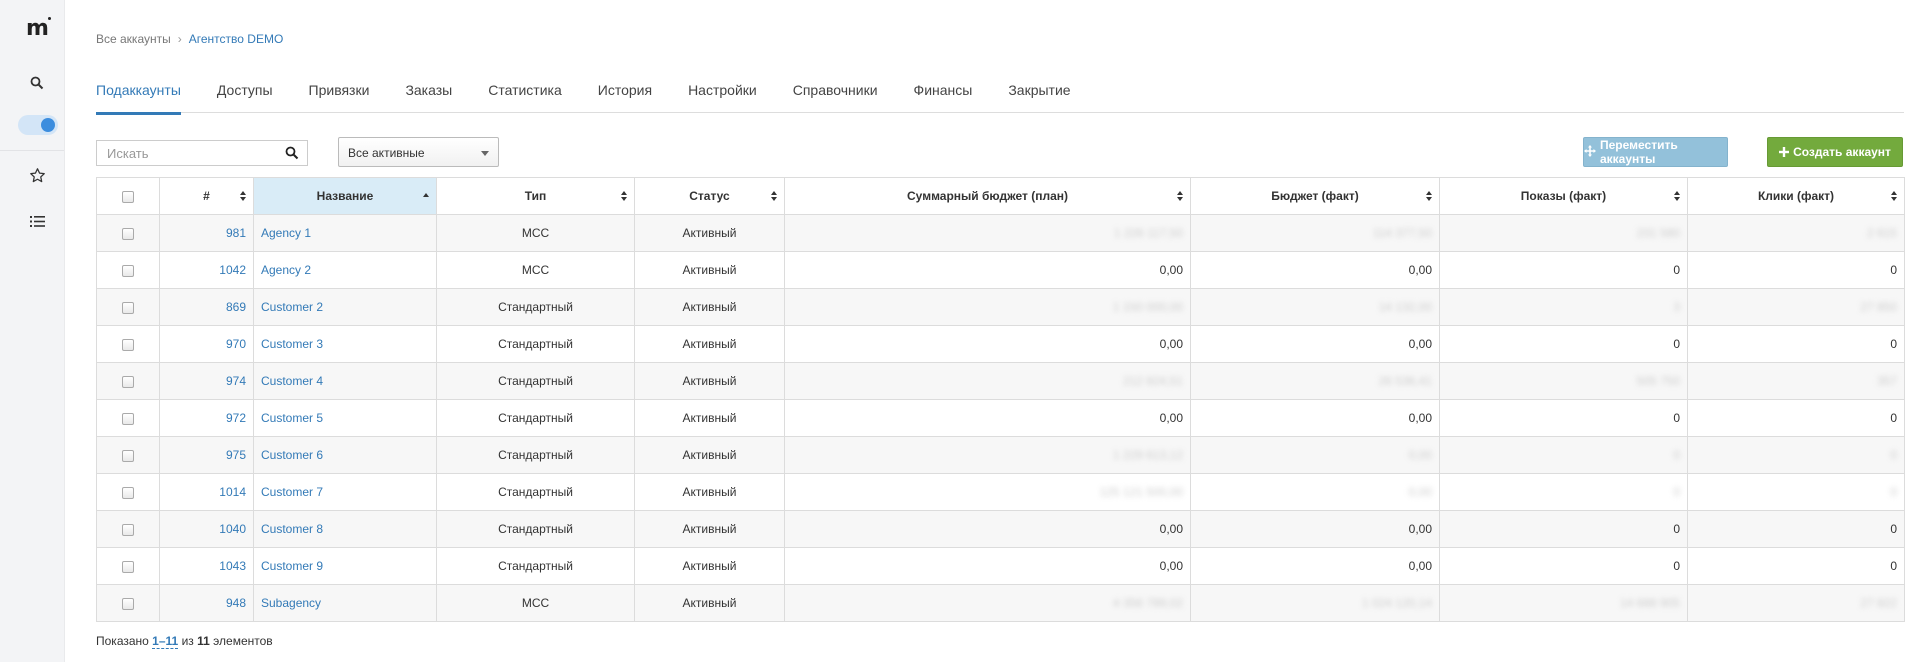  What do you see at coordinates (236, 344) in the screenshot?
I see `account-id-link: 970` at bounding box center [236, 344].